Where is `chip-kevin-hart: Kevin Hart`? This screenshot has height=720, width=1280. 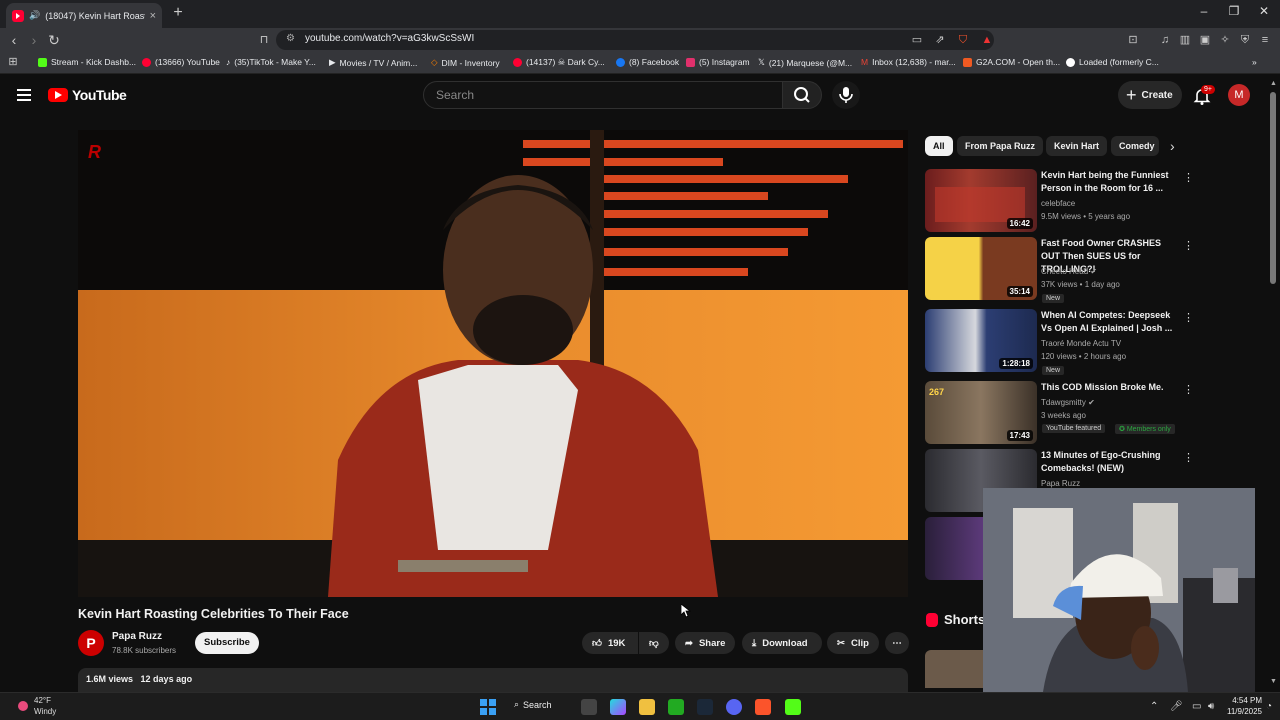 chip-kevin-hart: Kevin Hart is located at coordinates (1077, 146).